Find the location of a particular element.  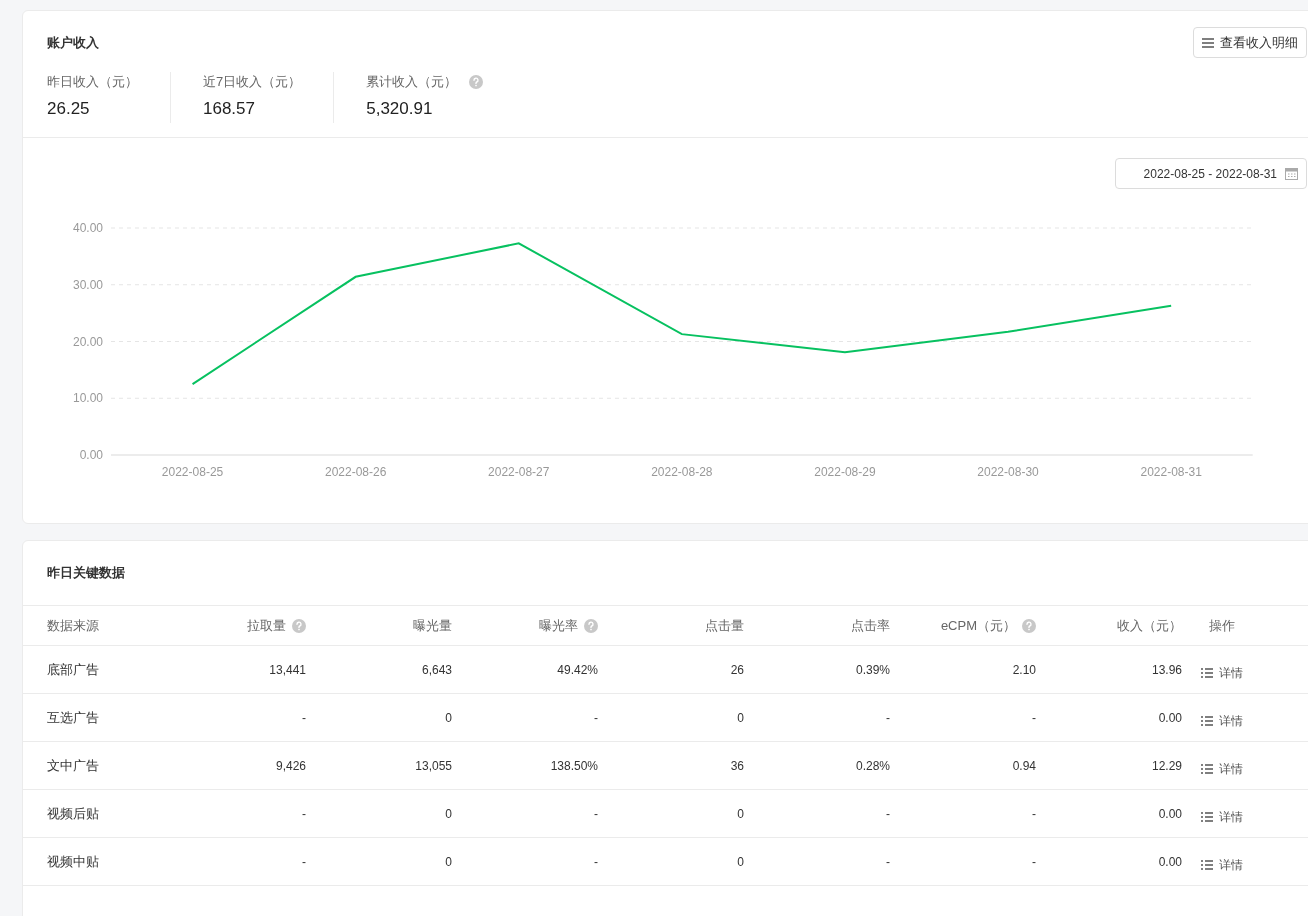

table-cell-text: 13,441 is located at coordinates (287, 670).